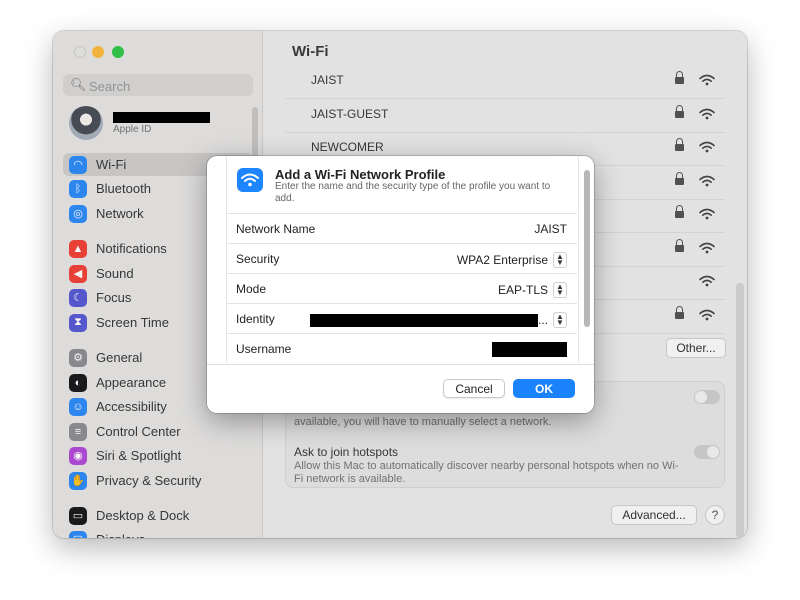  I want to click on network-name-row: Network Name JAIST, so click(401, 228).